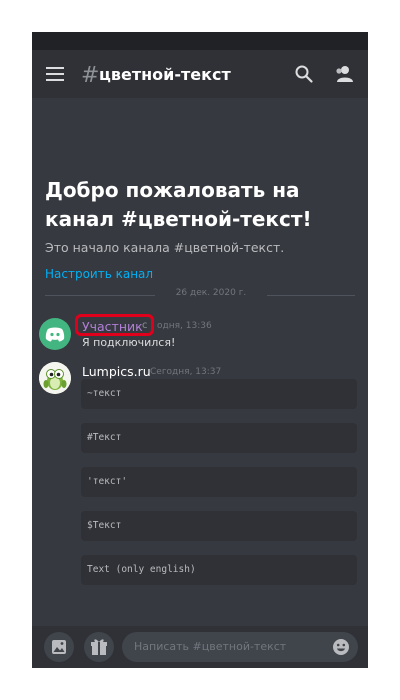 This screenshot has width=400, height=700. I want to click on code-block: $Текст, so click(219, 526).